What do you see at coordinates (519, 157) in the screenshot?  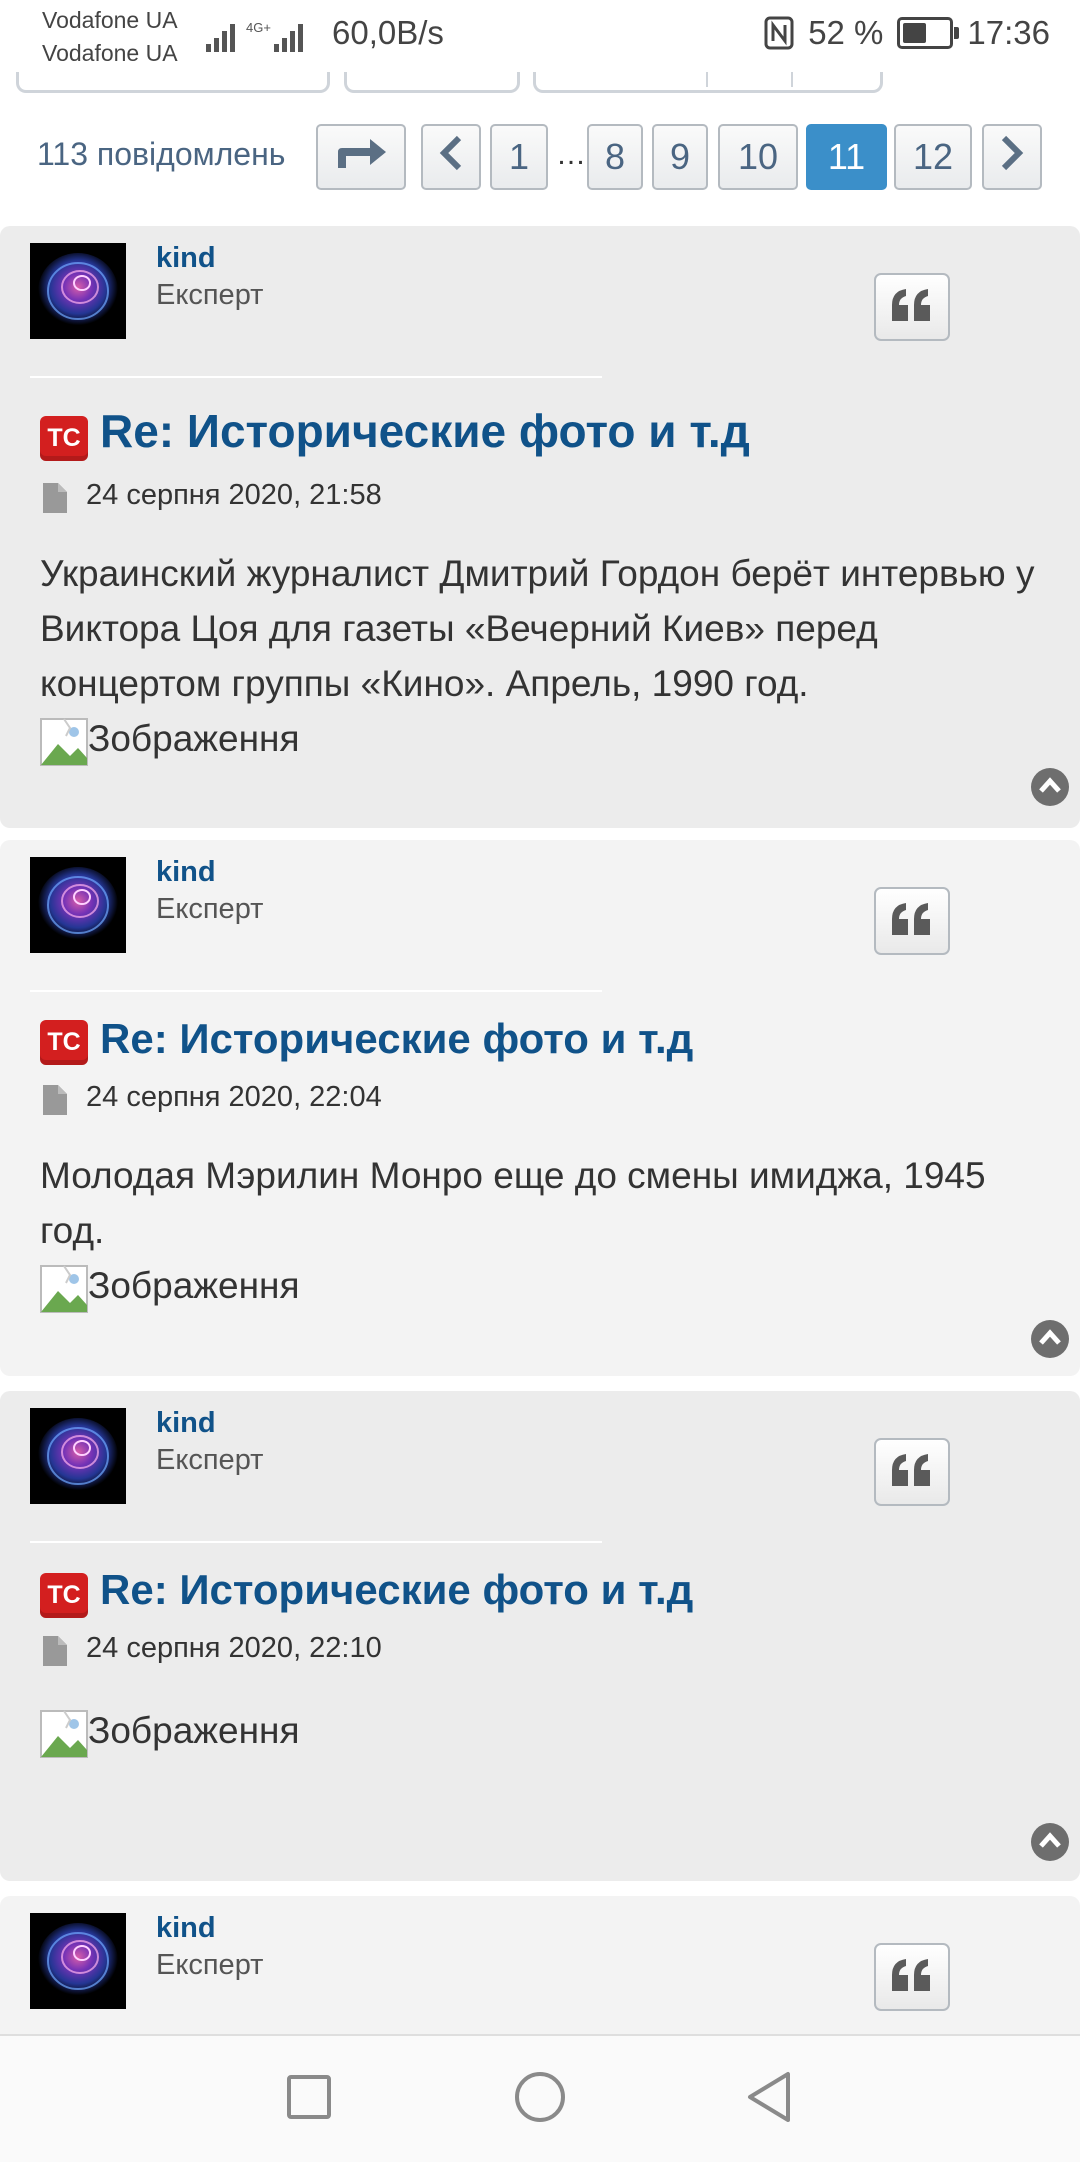 I see `page-link: 1` at bounding box center [519, 157].